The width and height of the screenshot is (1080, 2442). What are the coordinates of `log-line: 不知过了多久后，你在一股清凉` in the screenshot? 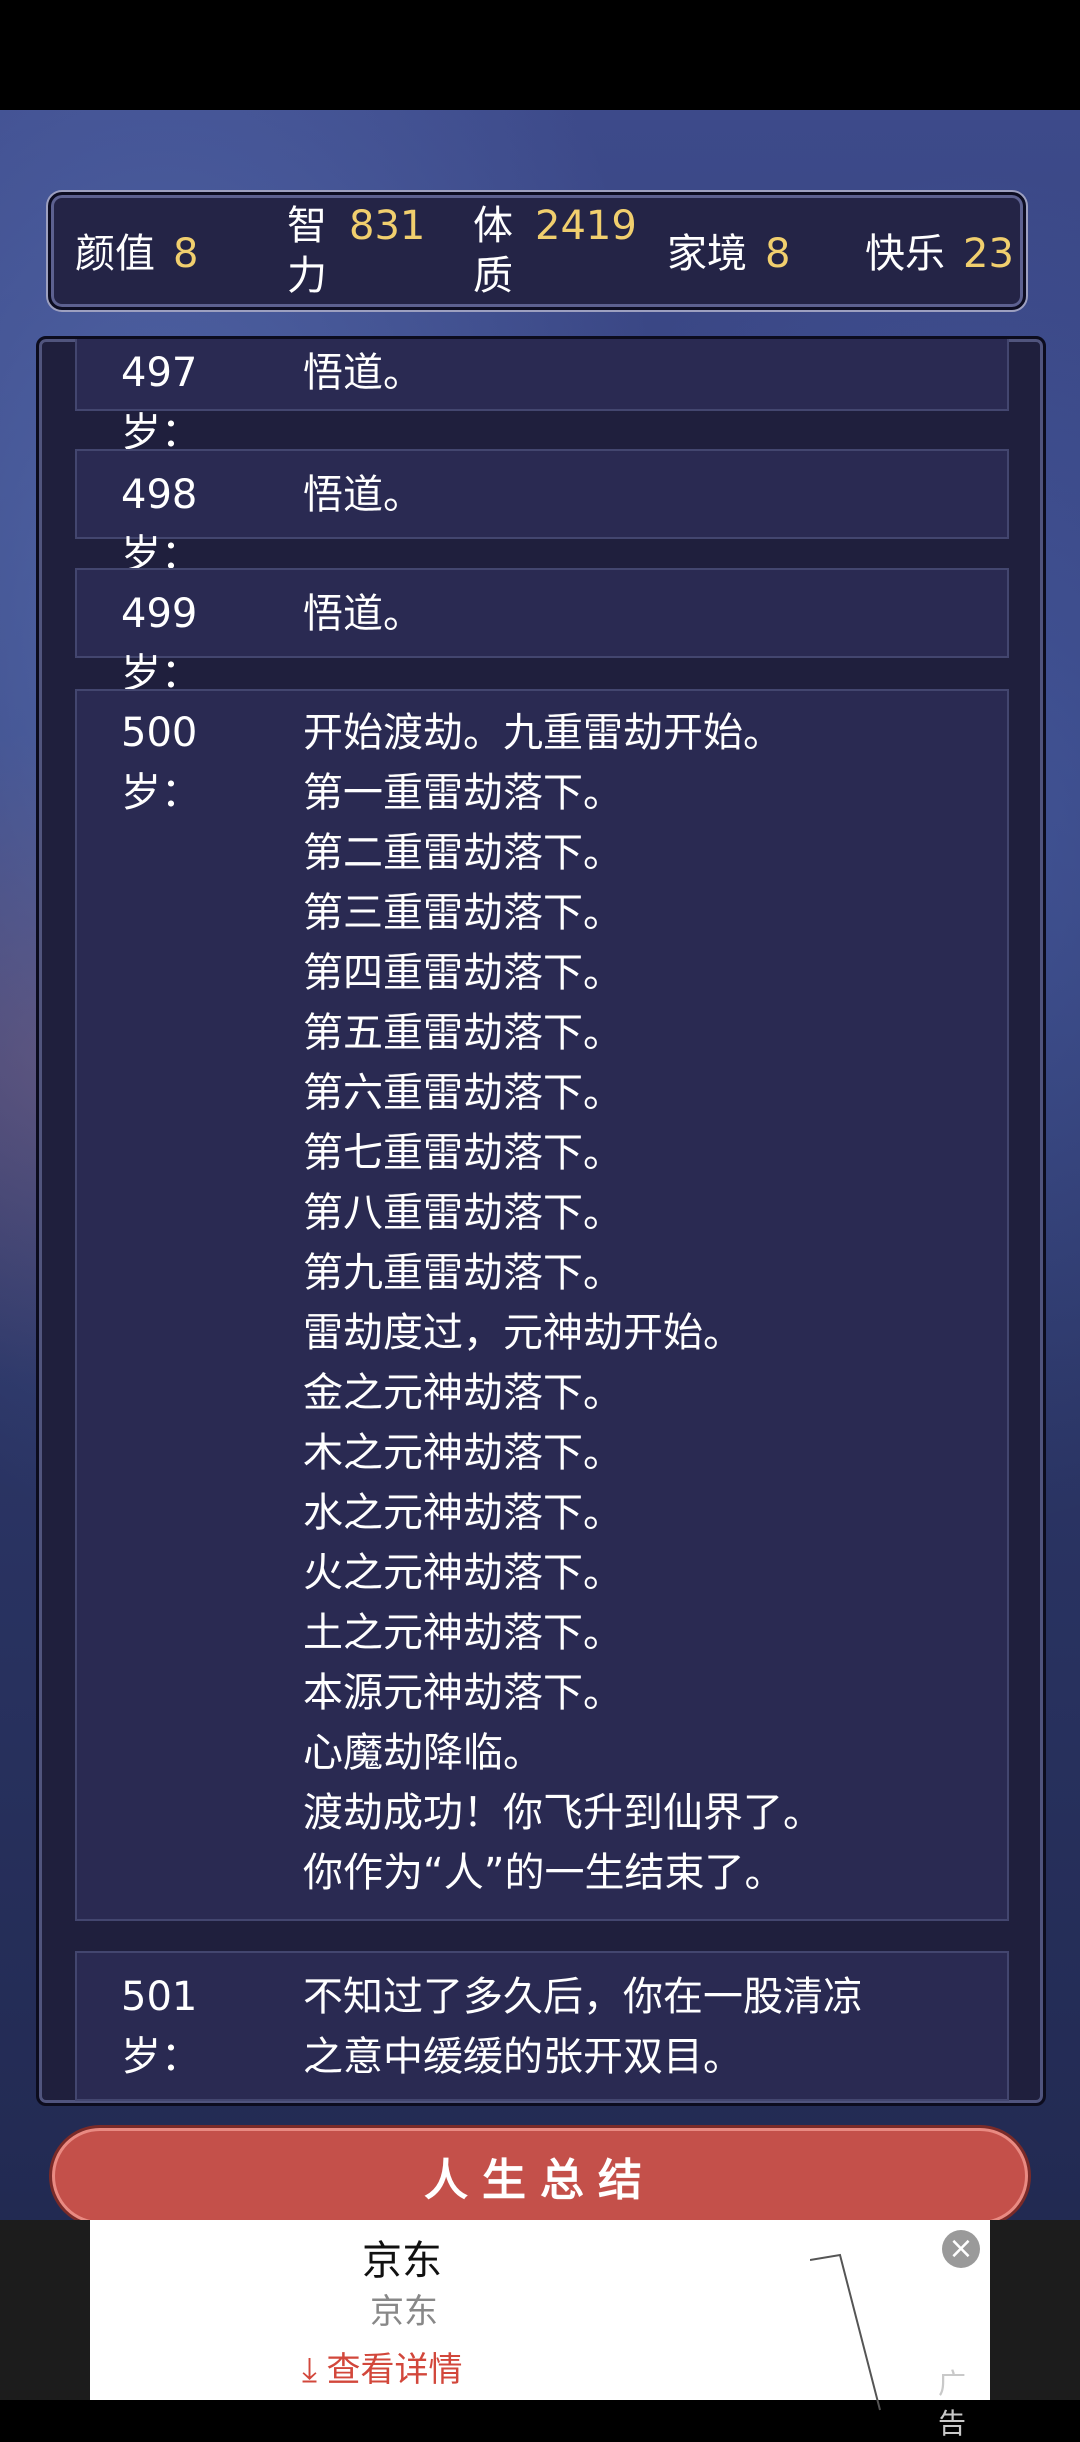 It's located at (583, 1997).